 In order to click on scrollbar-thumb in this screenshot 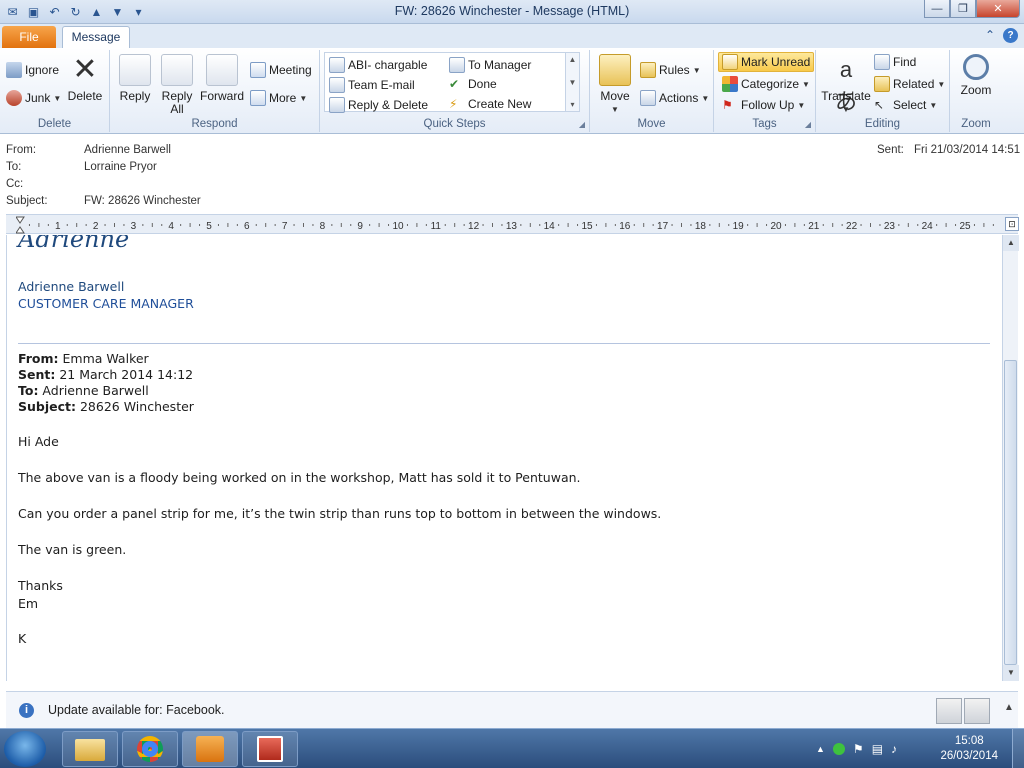, I will do `click(1010, 512)`.